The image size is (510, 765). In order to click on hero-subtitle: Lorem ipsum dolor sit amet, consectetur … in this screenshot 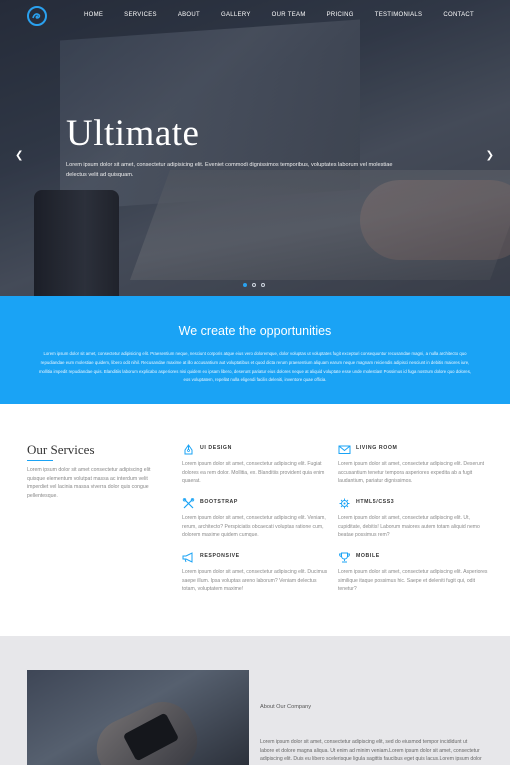, I will do `click(229, 170)`.